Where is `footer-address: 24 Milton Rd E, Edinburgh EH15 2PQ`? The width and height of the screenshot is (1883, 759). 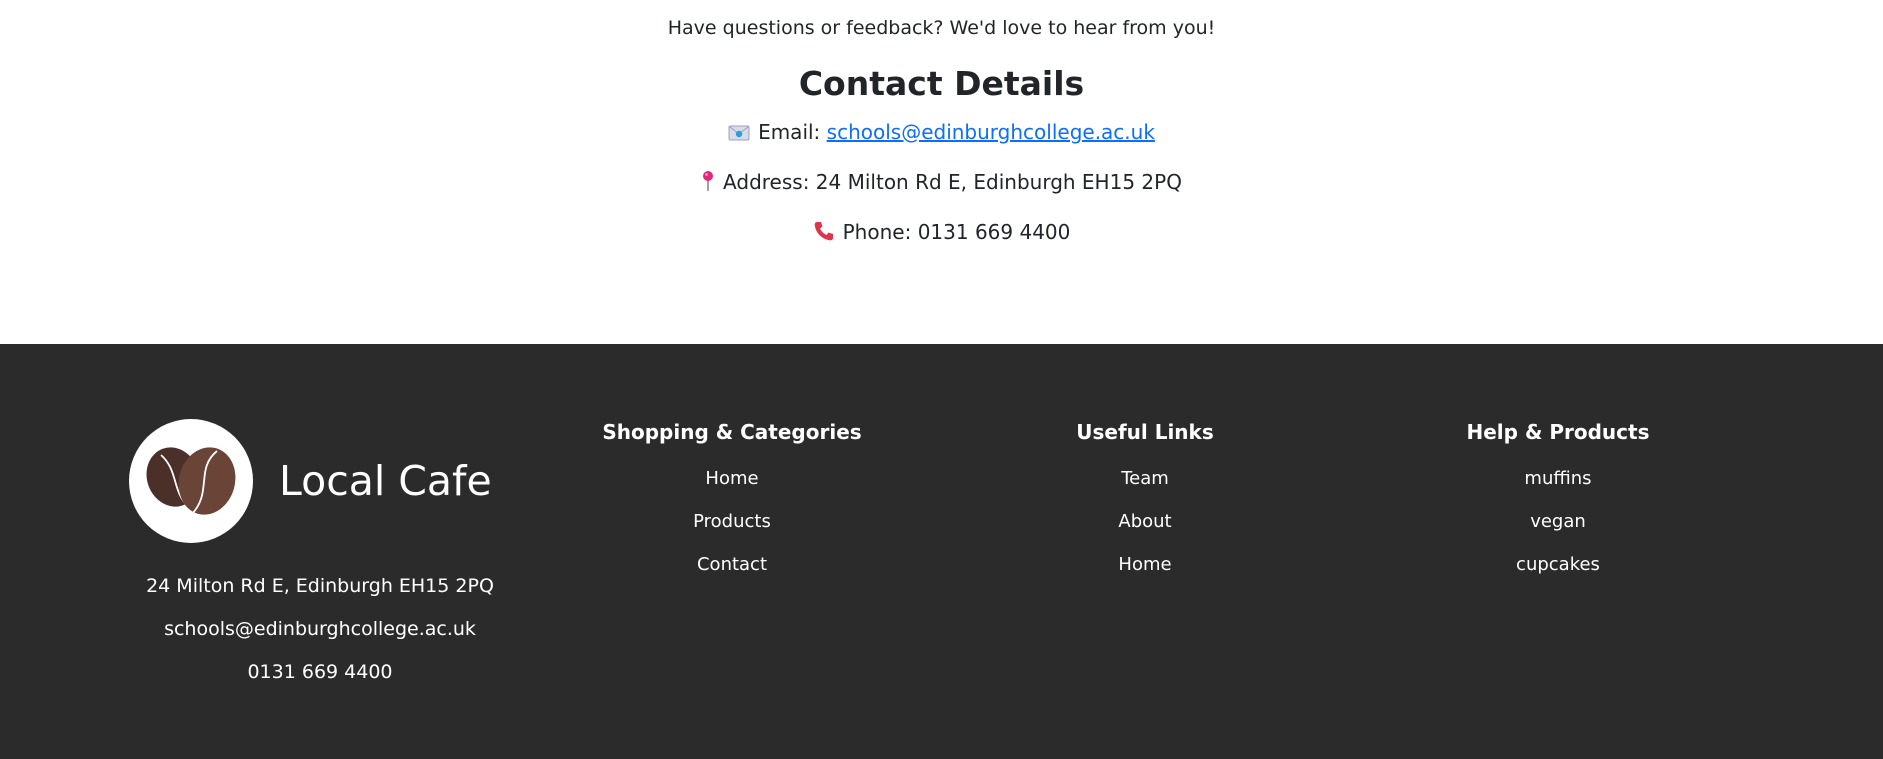
footer-address: 24 Milton Rd E, Edinburgh EH15 2PQ is located at coordinates (320, 586).